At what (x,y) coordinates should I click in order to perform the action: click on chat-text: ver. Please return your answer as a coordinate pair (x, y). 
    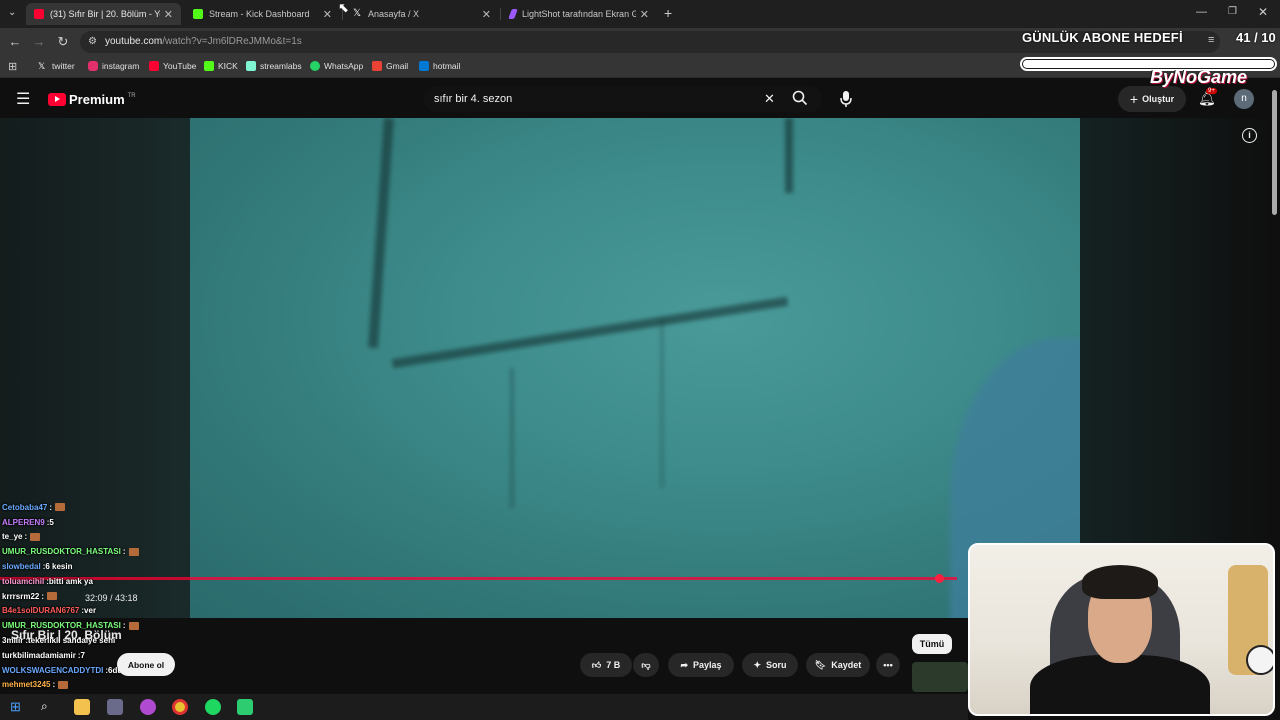
    Looking at the image, I should click on (90, 611).